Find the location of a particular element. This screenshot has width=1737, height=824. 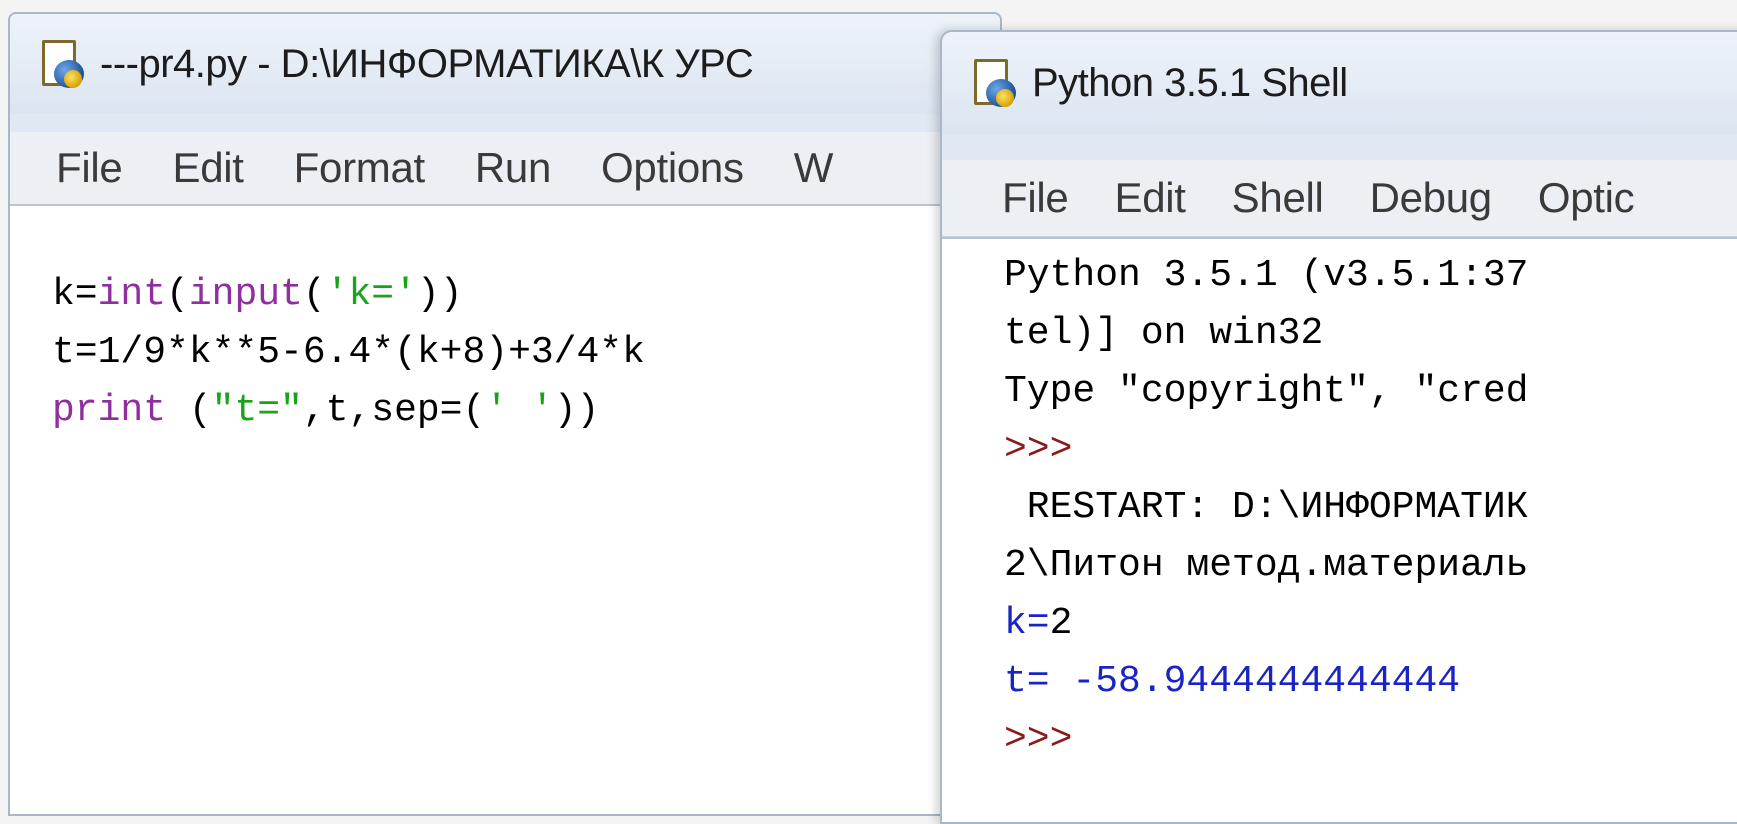

editor-titlebar: ---pr4.py - D:\ИНФОРМАТИКА\К УРС is located at coordinates (505, 64).